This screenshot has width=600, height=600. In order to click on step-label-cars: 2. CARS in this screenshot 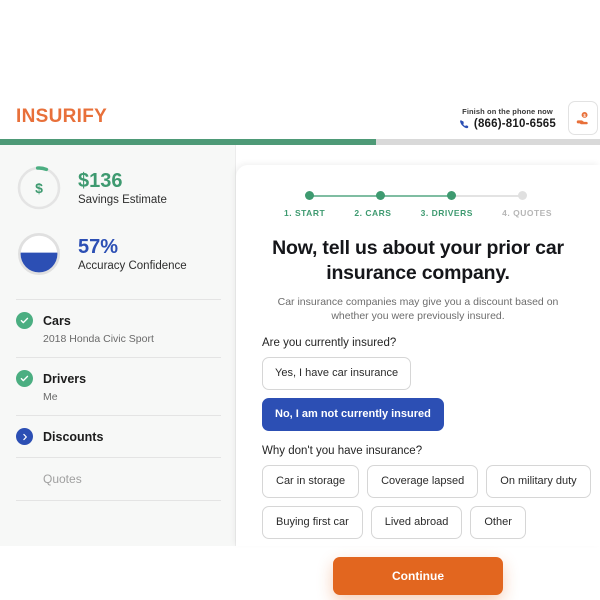, I will do `click(372, 213)`.